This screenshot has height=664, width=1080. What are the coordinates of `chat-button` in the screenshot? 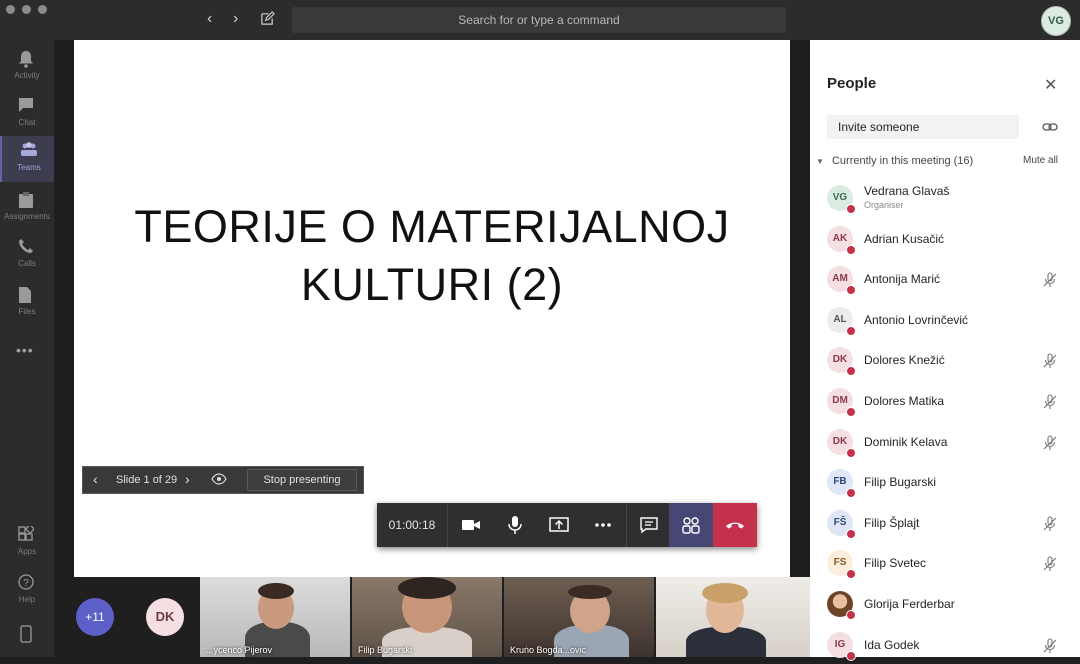 It's located at (649, 525).